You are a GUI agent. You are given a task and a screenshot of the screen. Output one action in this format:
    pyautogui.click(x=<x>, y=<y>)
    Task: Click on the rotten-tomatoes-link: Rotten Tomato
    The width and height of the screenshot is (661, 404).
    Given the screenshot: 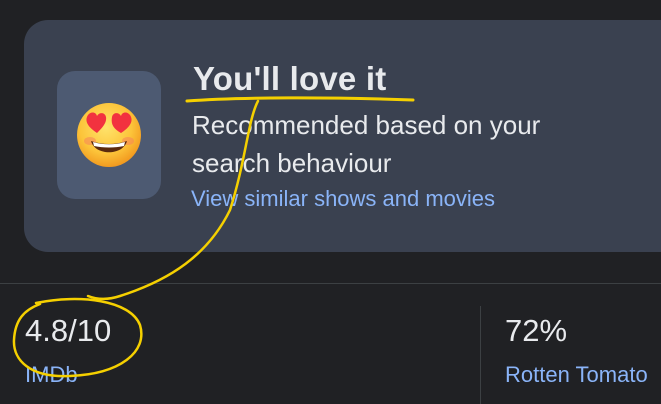 What is the action you would take?
    pyautogui.click(x=576, y=375)
    